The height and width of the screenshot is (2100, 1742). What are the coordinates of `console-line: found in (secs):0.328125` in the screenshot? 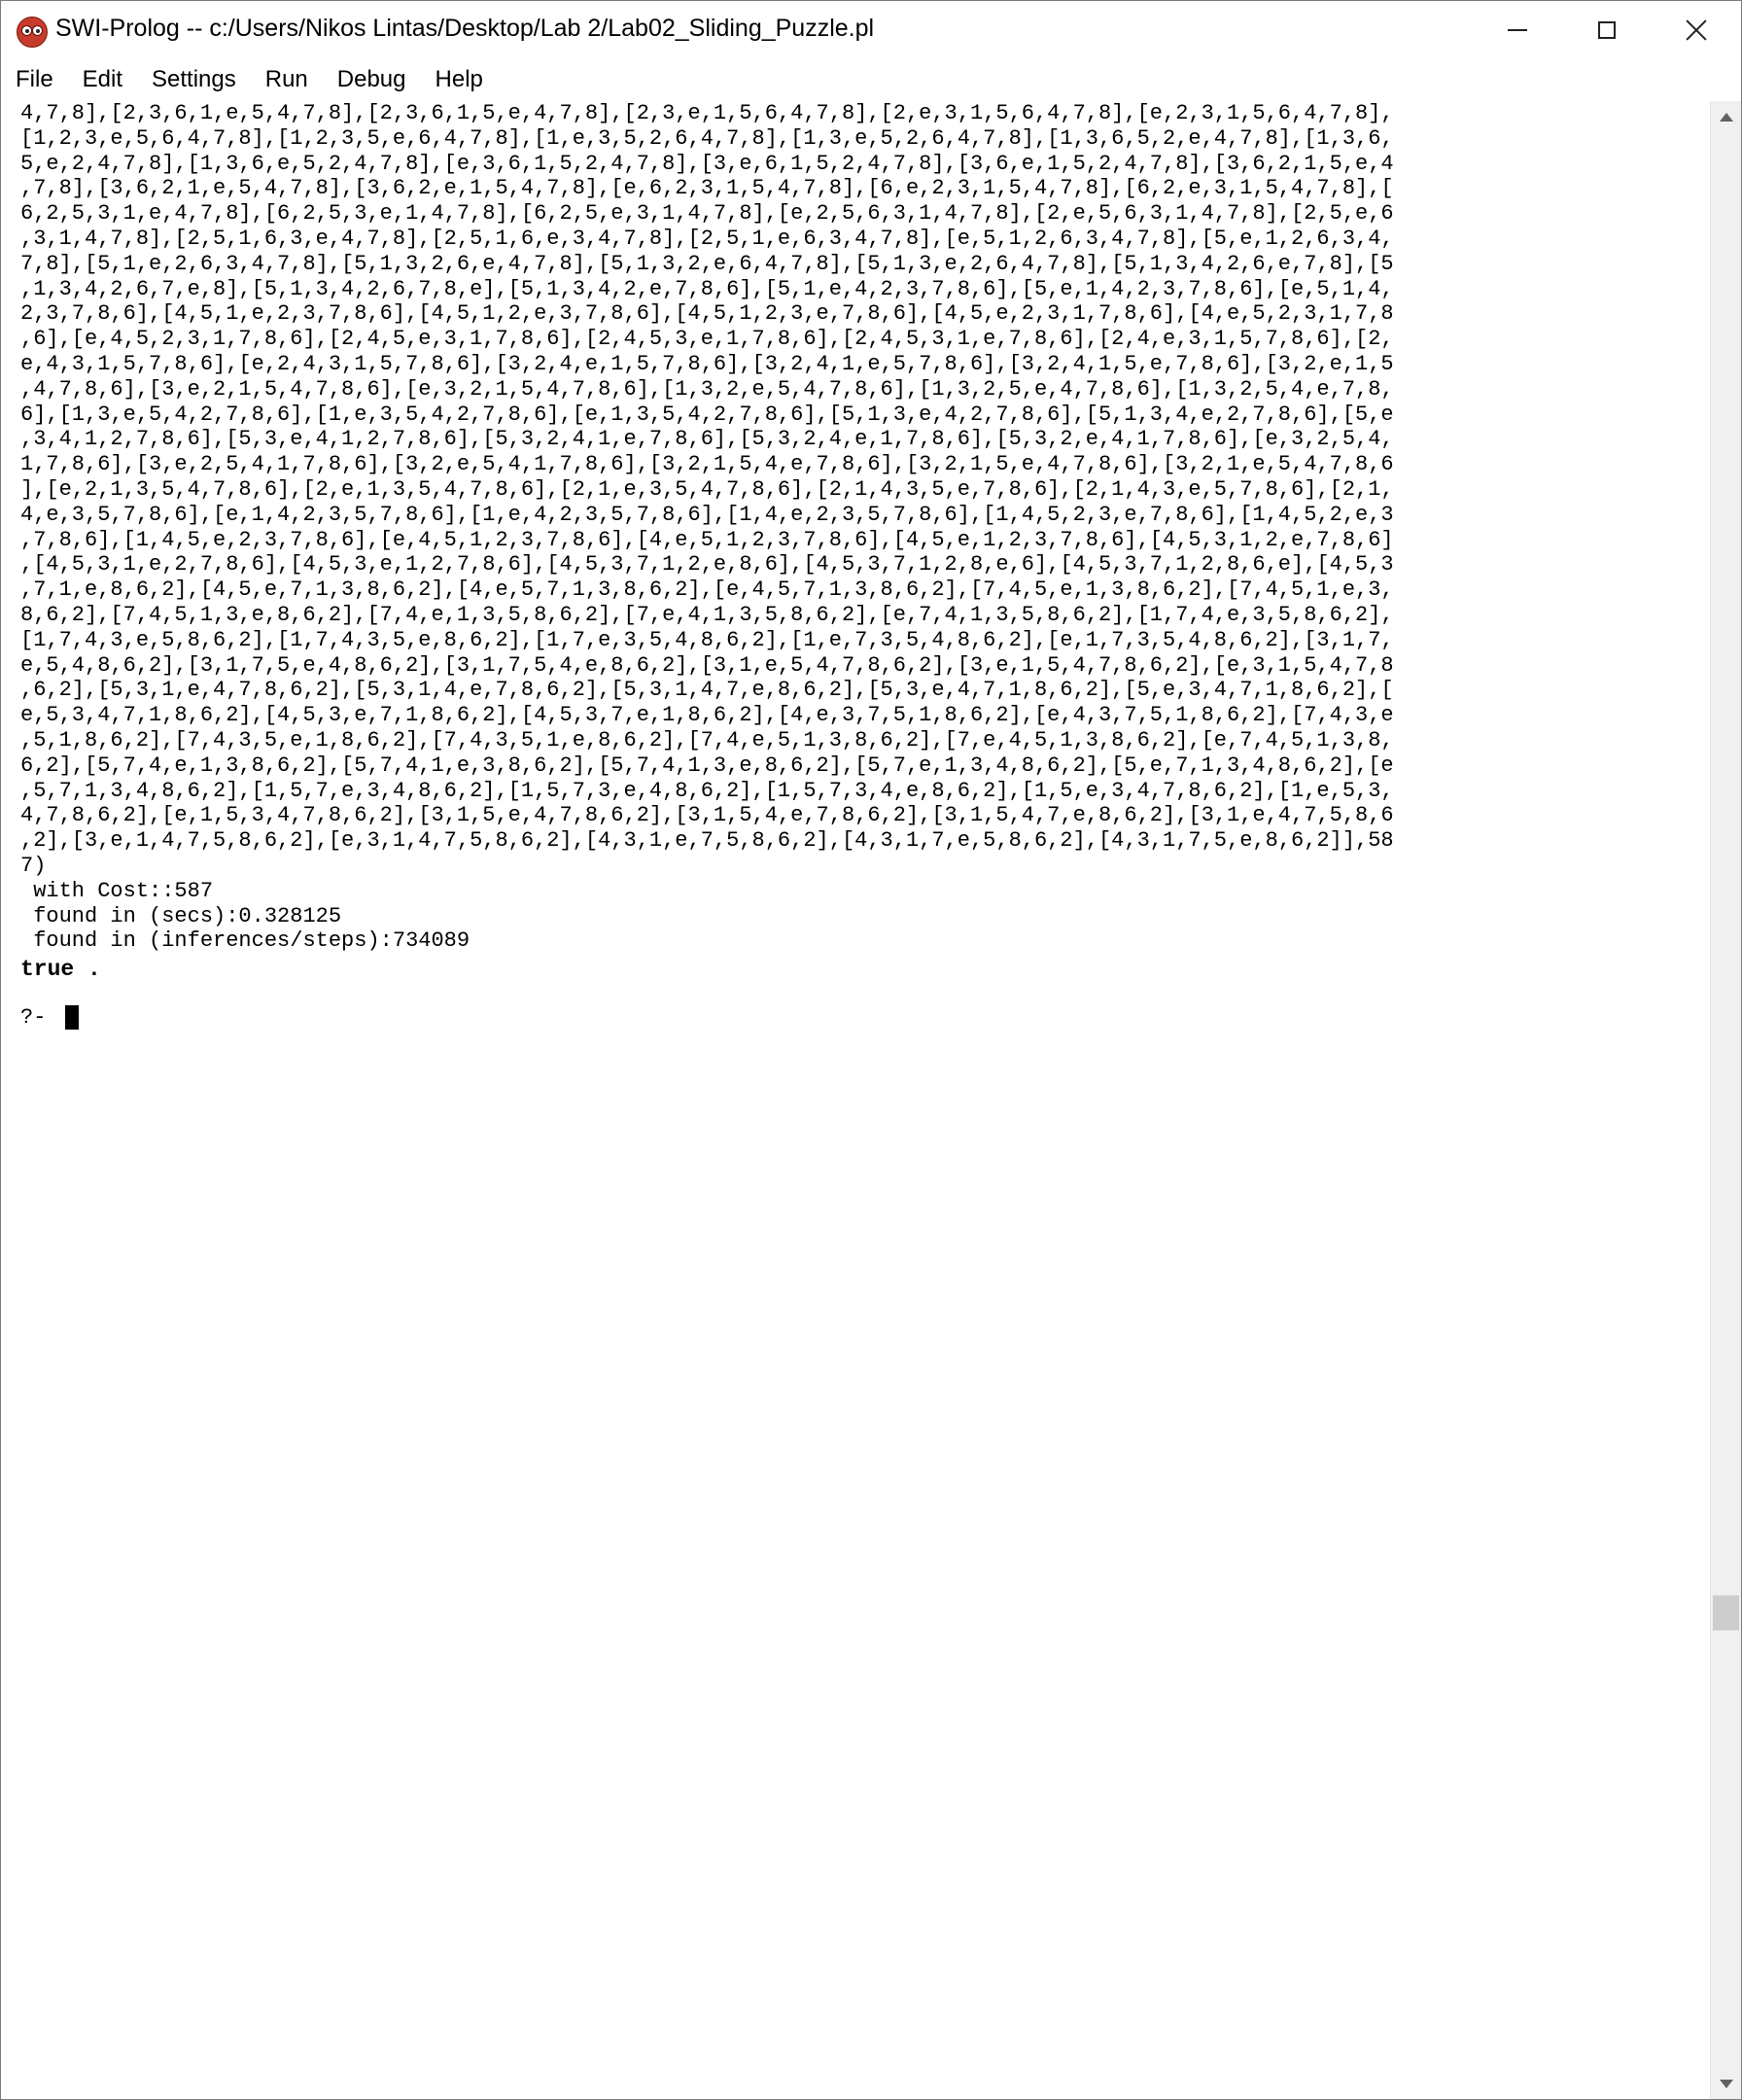 It's located at (181, 915).